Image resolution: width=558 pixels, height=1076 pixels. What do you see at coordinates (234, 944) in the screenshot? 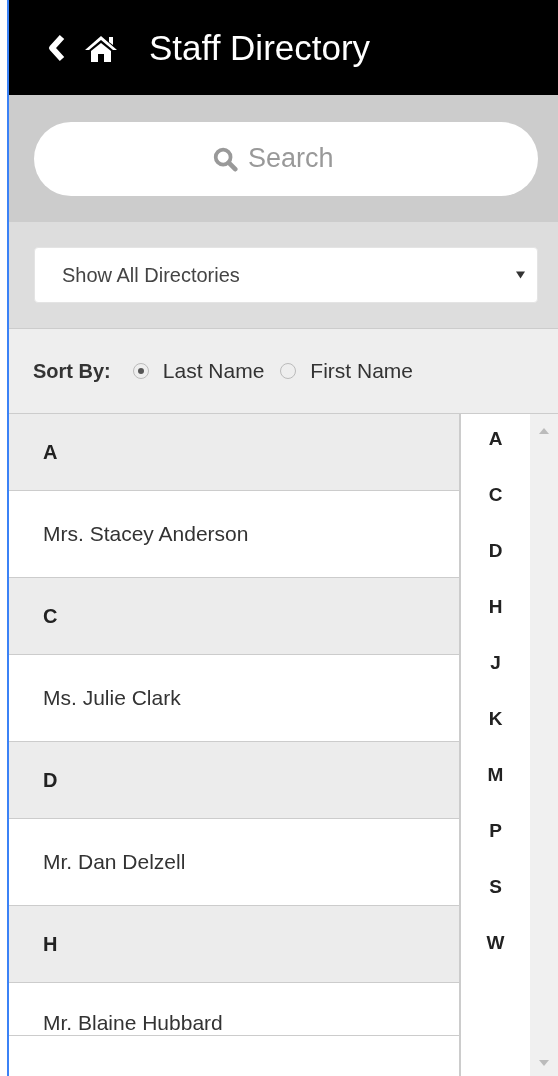
I see `section-header: H` at bounding box center [234, 944].